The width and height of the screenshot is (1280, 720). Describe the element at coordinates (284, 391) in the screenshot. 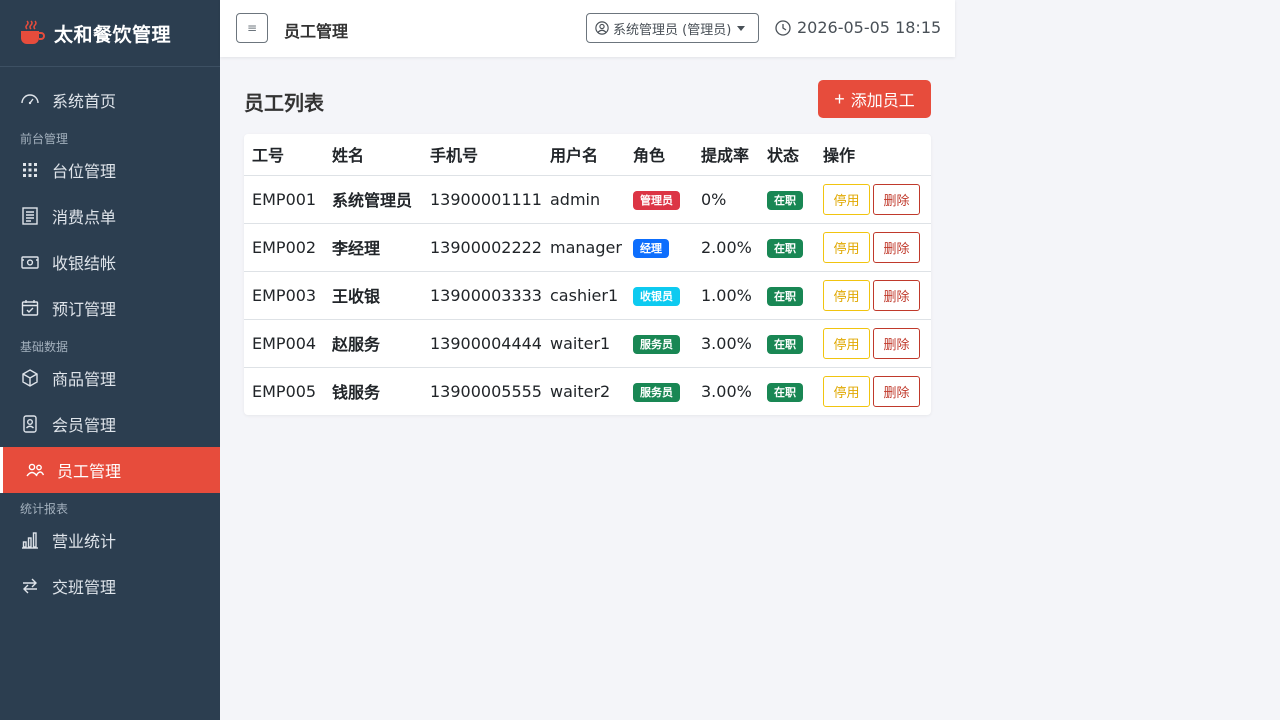

I see `employee-id: EMP005` at that location.